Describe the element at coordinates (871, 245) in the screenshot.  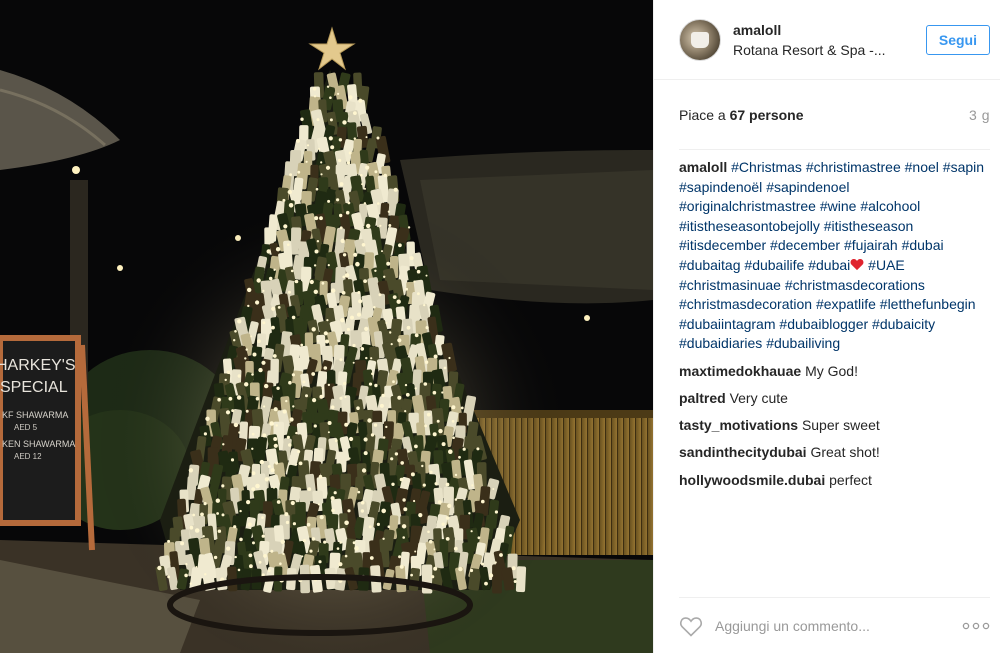
I see `hashtag-link: #fujairah` at that location.